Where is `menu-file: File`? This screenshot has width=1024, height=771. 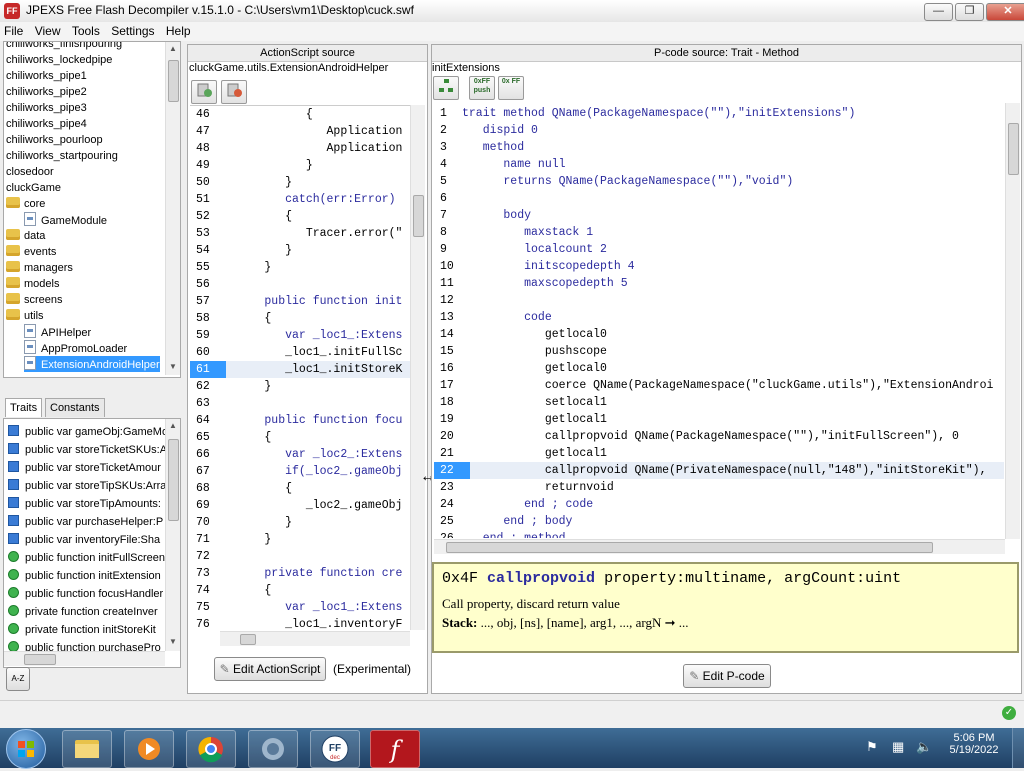
menu-file: File is located at coordinates (13, 30).